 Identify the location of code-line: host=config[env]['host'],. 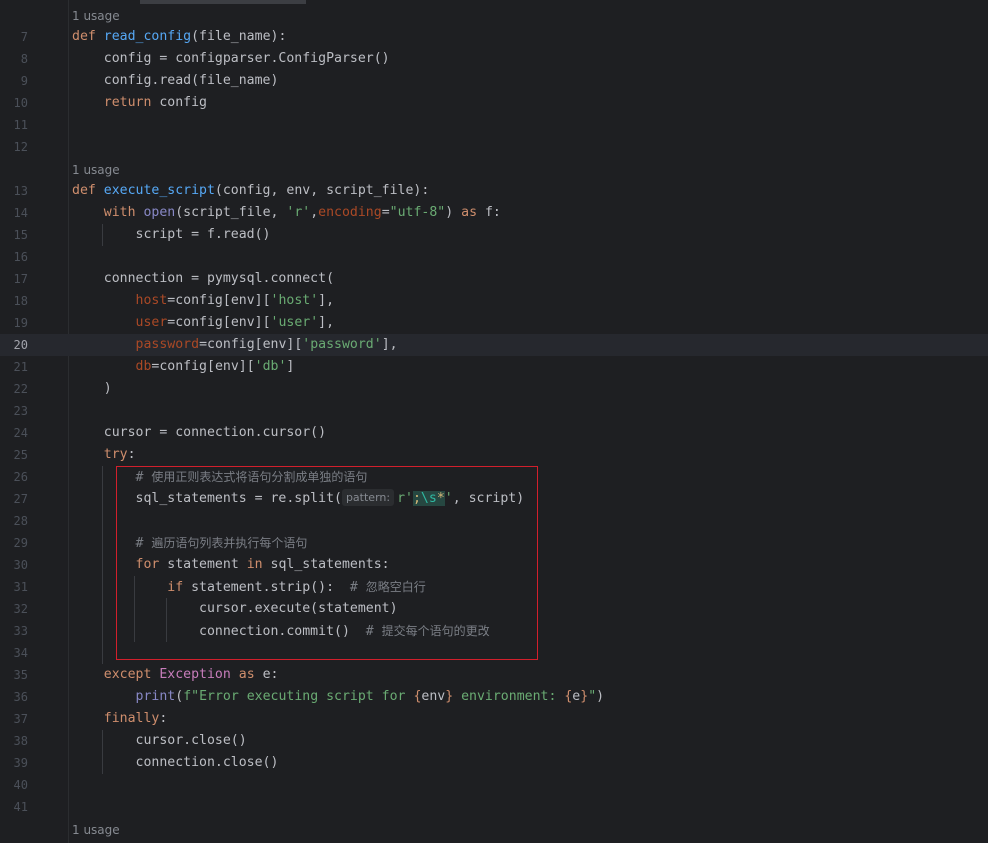
(203, 301).